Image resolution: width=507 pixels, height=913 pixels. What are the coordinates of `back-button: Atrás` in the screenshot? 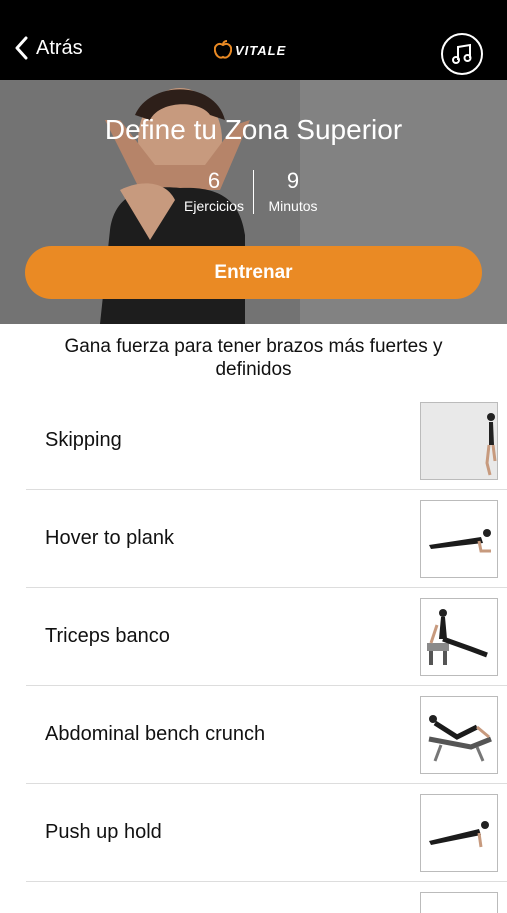 It's located at (48, 48).